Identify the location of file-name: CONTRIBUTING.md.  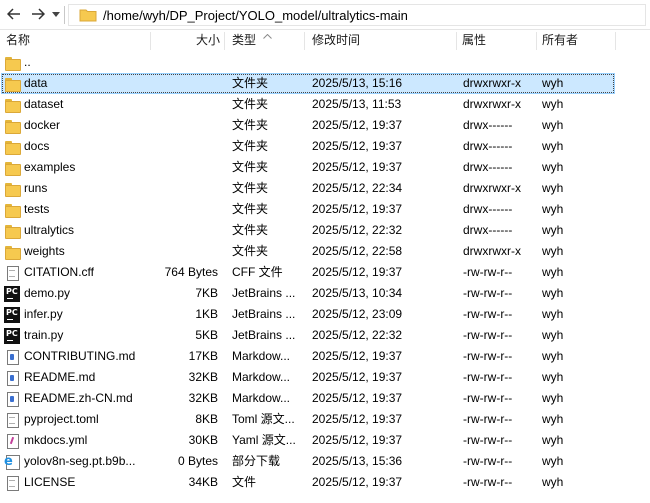
(80, 356).